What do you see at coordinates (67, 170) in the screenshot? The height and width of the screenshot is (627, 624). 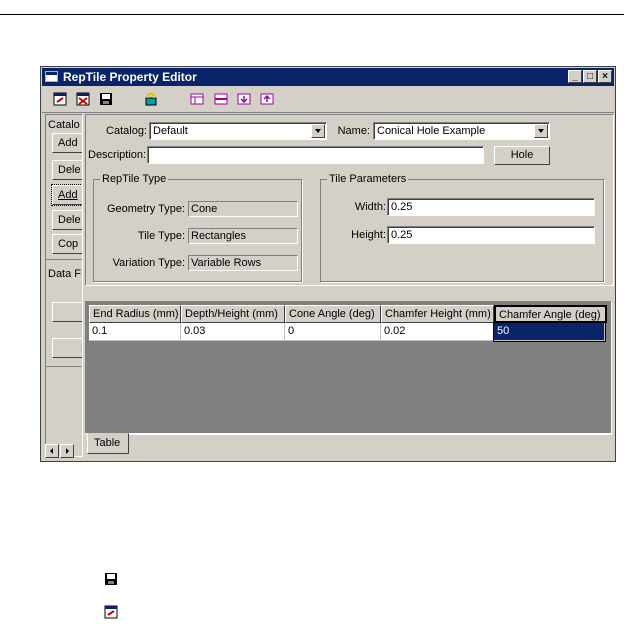 I see `delete-catalog-button: Dele` at bounding box center [67, 170].